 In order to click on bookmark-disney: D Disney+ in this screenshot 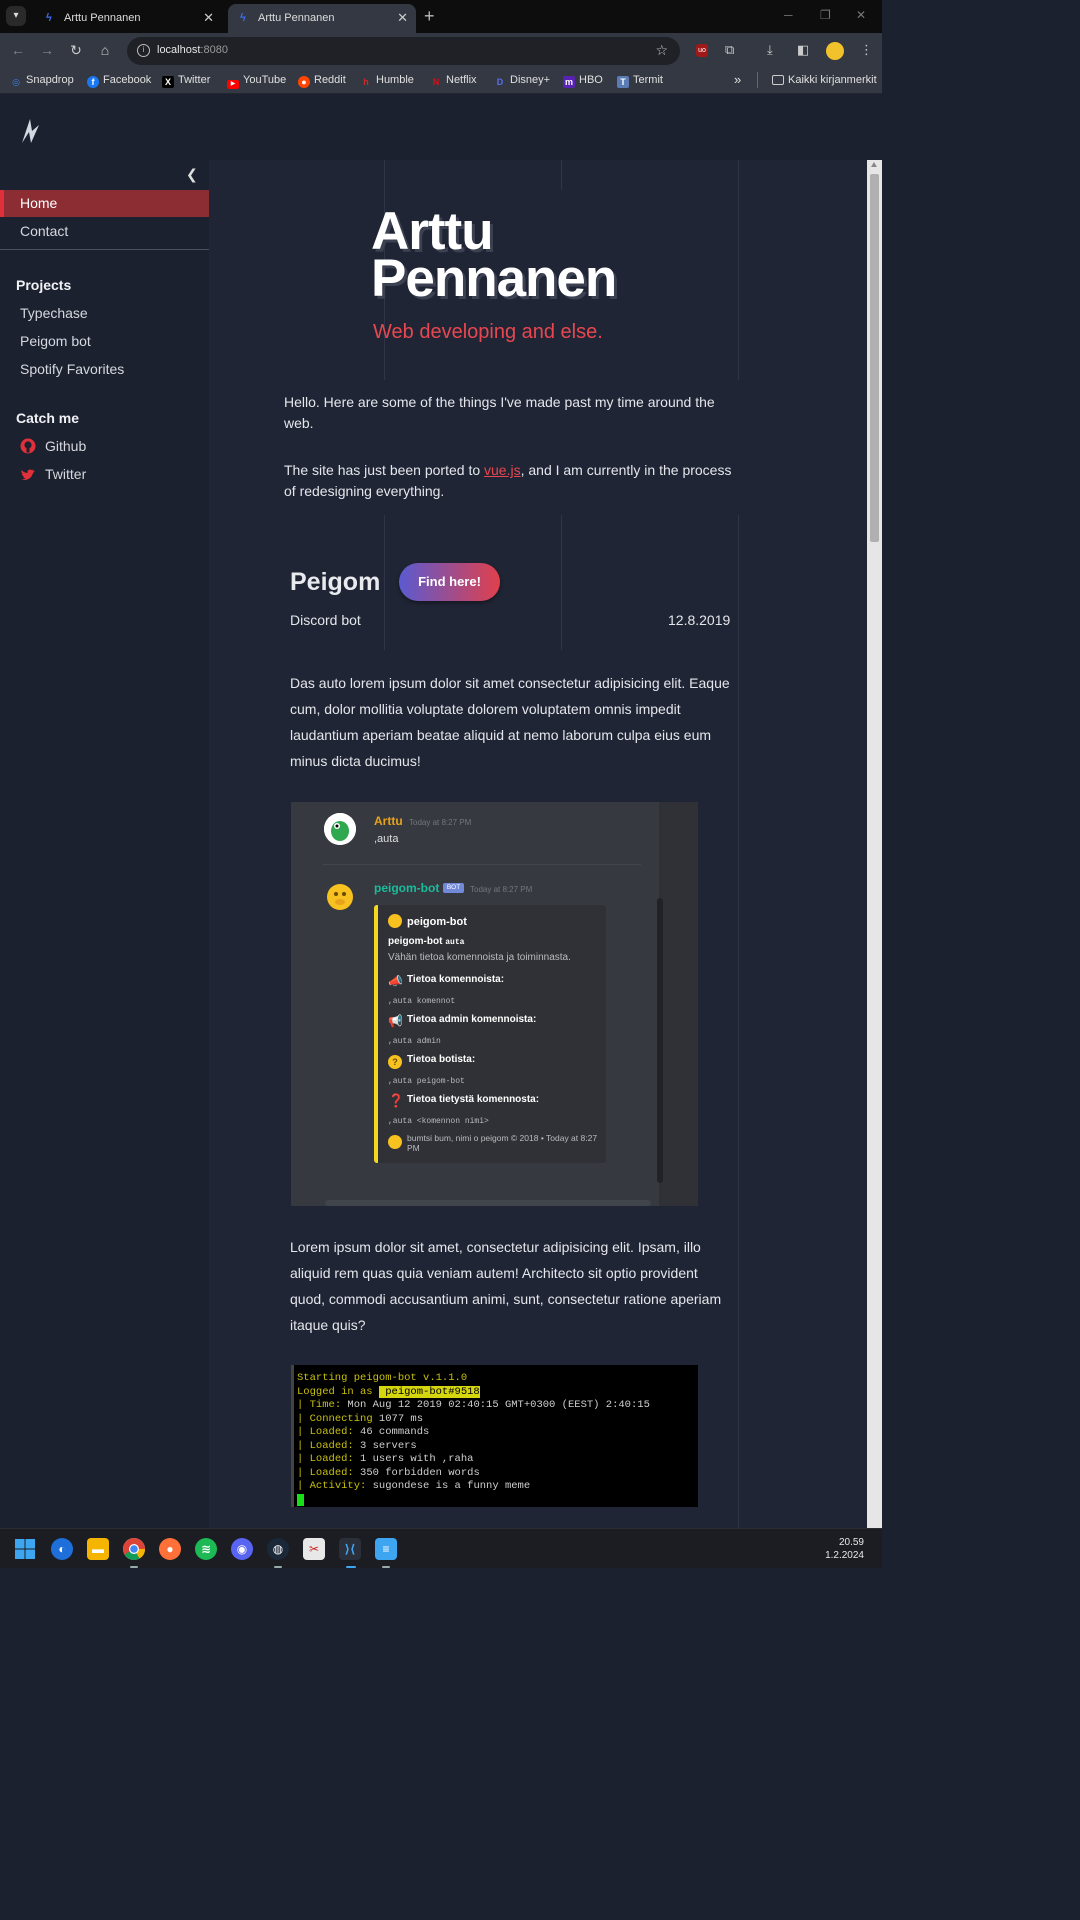, I will do `click(522, 81)`.